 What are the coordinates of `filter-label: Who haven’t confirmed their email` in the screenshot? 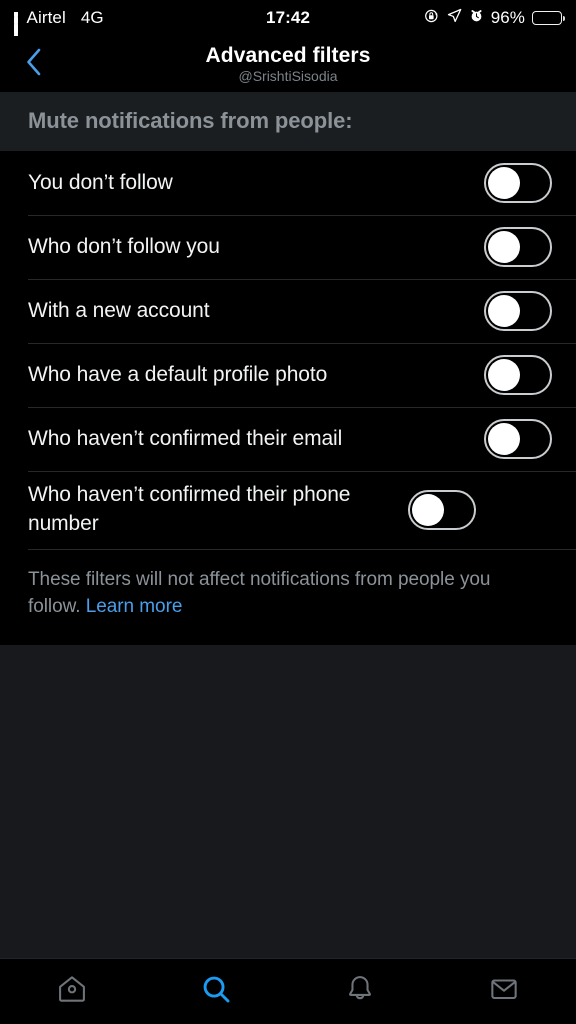 It's located at (185, 438).